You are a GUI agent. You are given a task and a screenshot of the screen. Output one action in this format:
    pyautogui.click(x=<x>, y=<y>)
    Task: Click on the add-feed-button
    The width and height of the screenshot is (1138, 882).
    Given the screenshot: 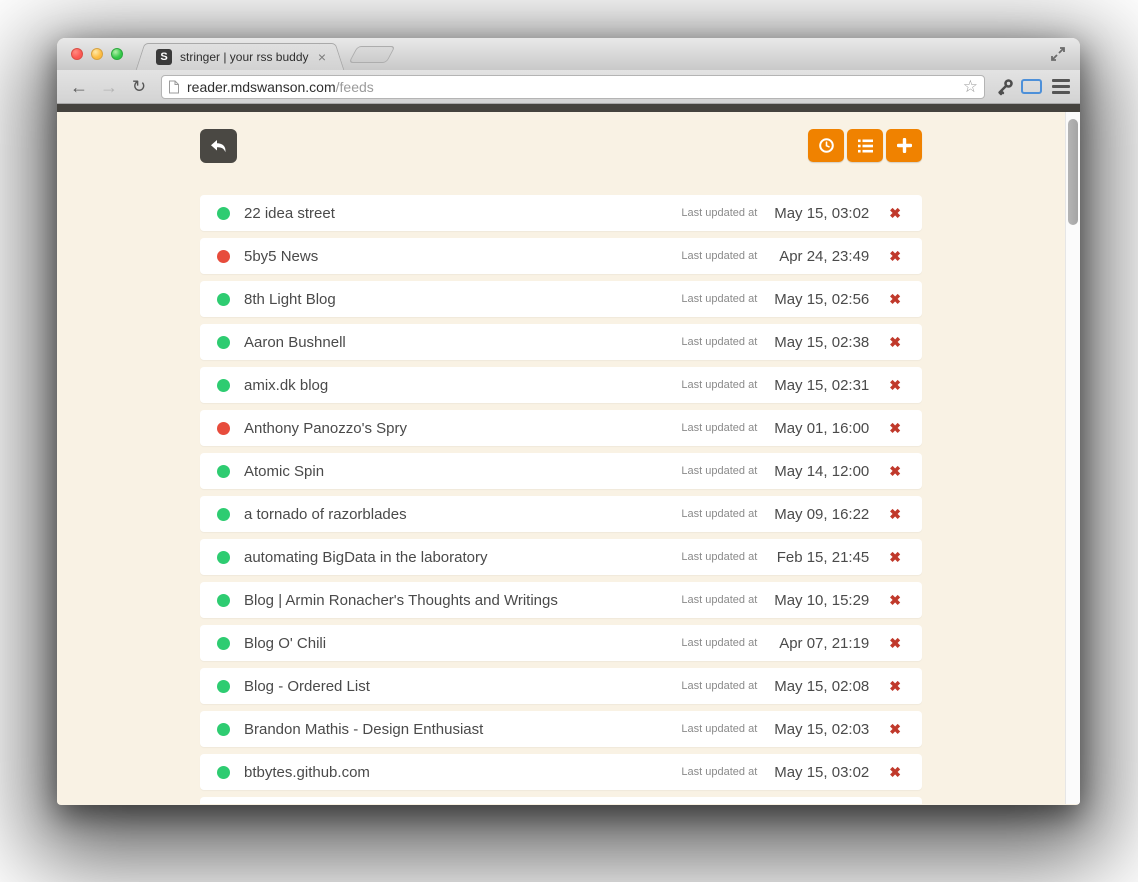 What is the action you would take?
    pyautogui.click(x=904, y=145)
    